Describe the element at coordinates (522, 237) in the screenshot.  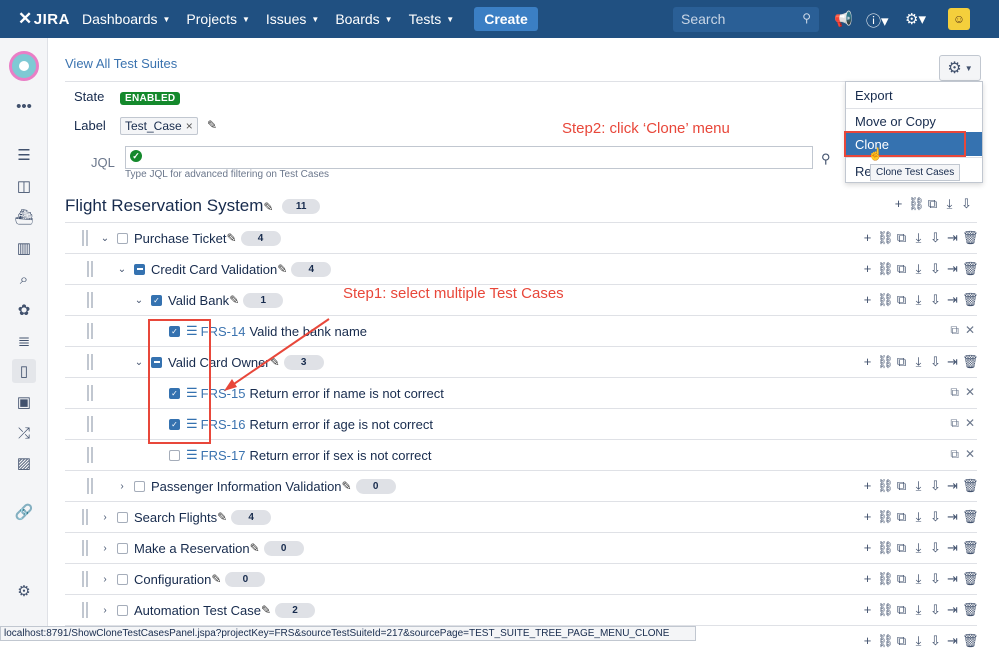
I see `tree-row: ⌄ Purchase Ticket ✎ 4 + ⛓ ⧉ ⤓ ⇩ ⇥ 🗑` at that location.